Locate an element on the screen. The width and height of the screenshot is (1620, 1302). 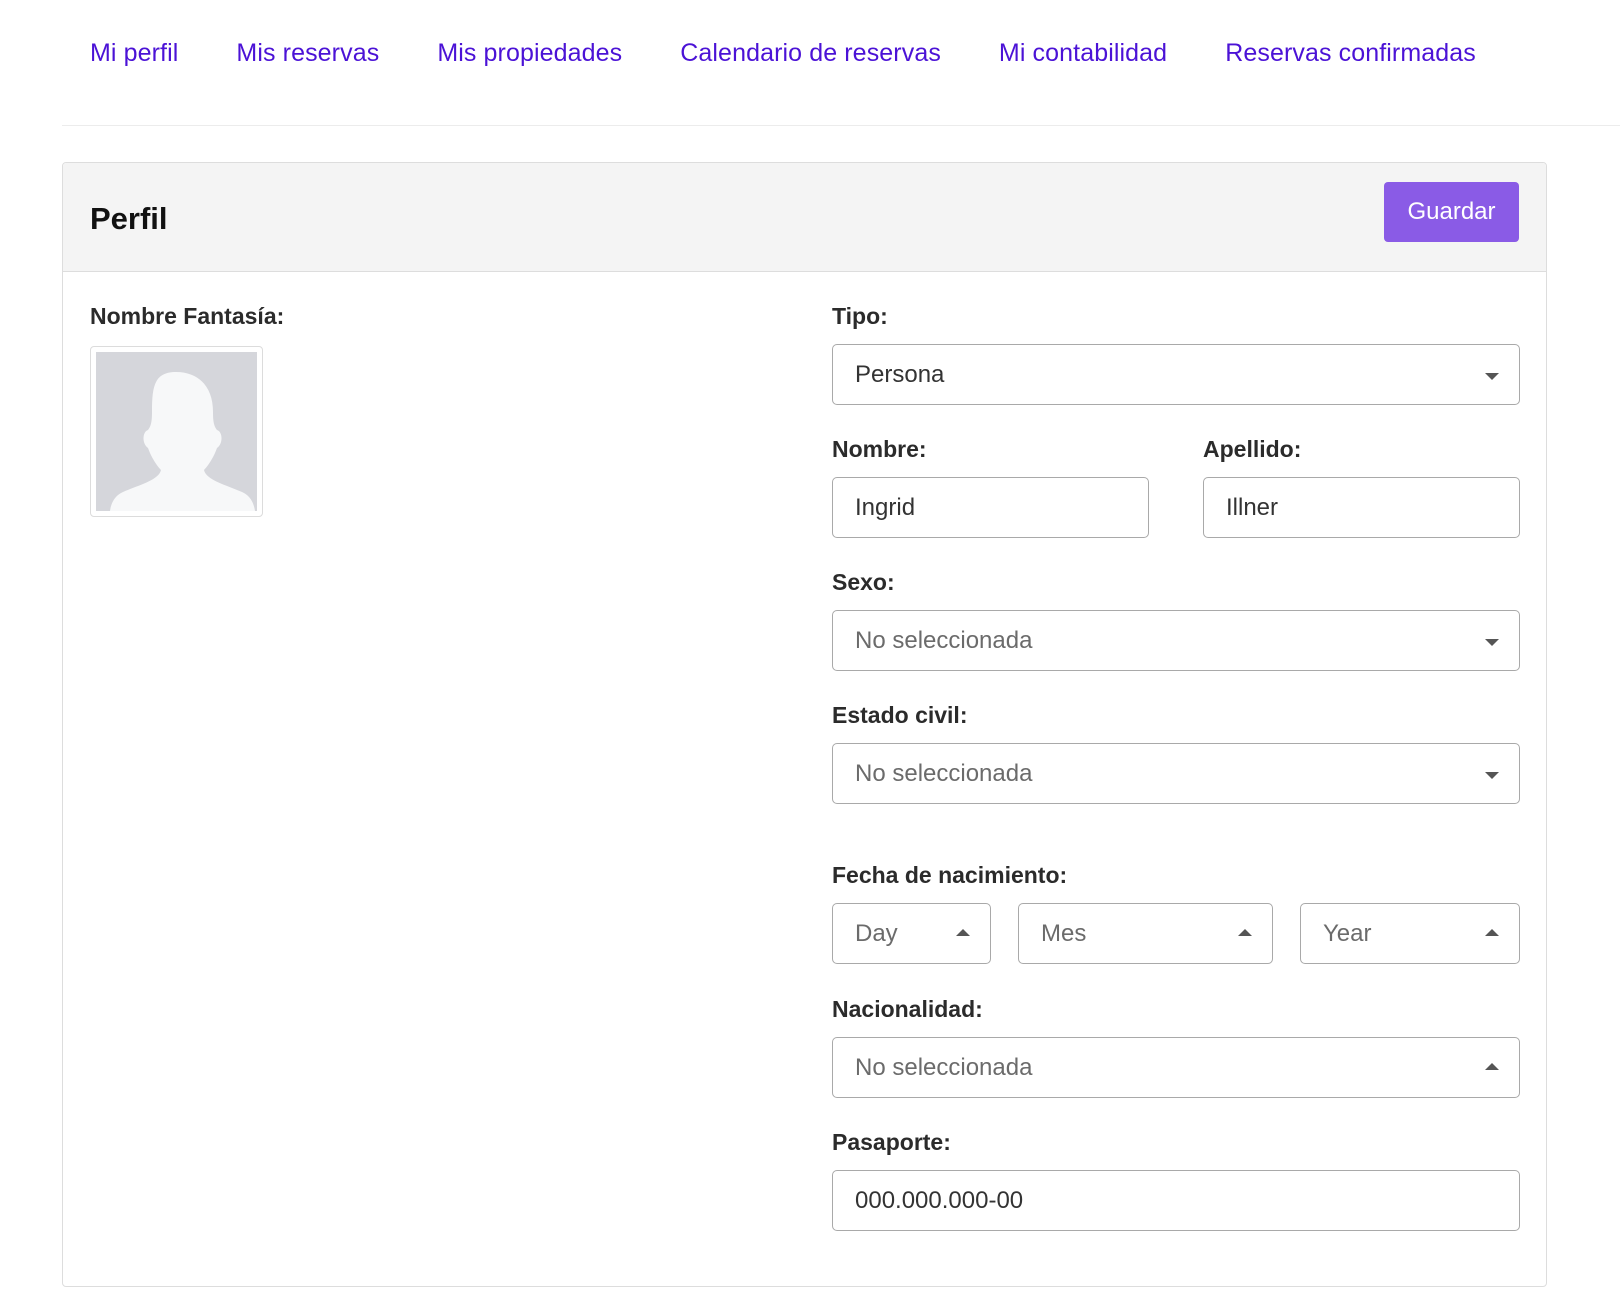
nombre-fantasia-label: Nombre Fantasía: is located at coordinates (187, 316).